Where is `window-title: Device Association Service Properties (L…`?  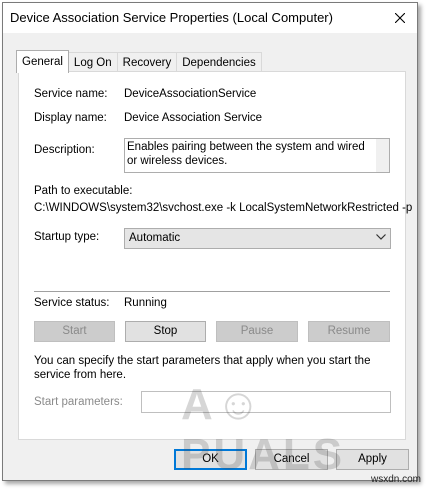
window-title: Device Association Service Properties (L… is located at coordinates (171, 17).